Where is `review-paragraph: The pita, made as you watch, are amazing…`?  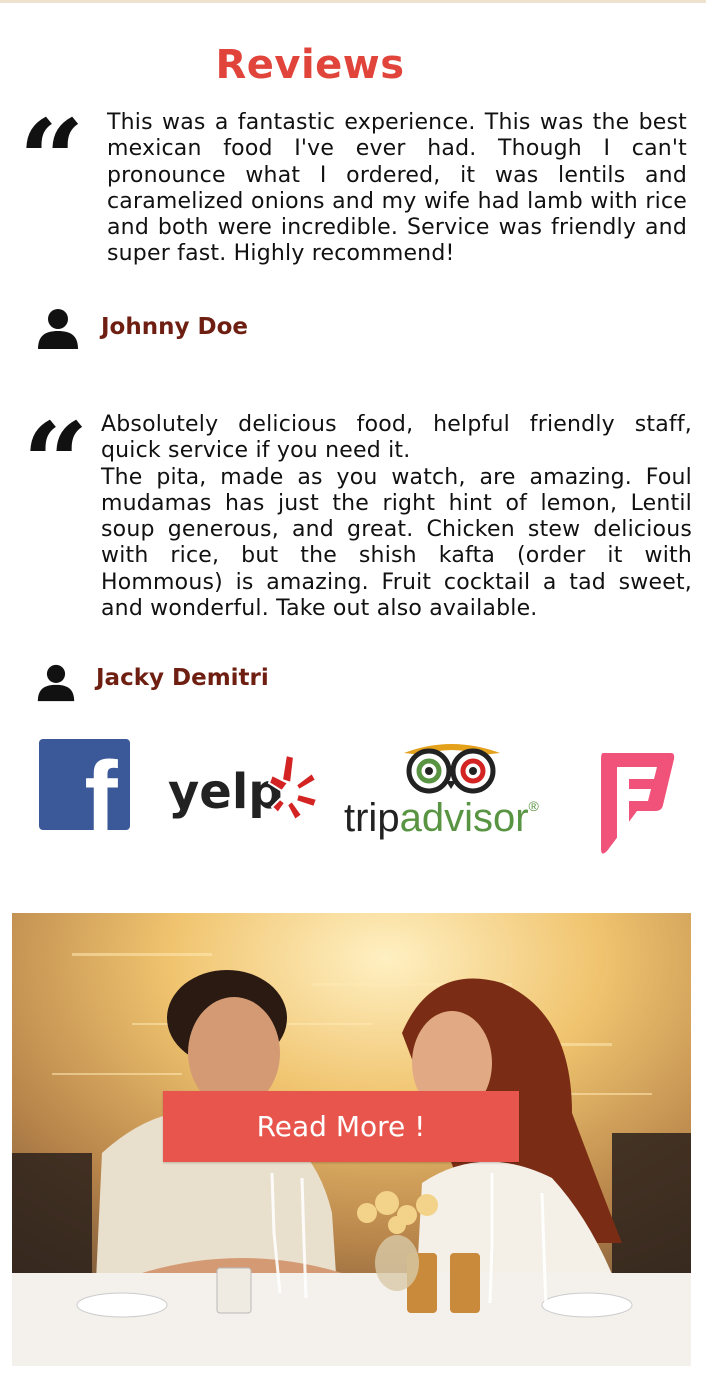
review-paragraph: The pita, made as you watch, are amazing… is located at coordinates (396, 543).